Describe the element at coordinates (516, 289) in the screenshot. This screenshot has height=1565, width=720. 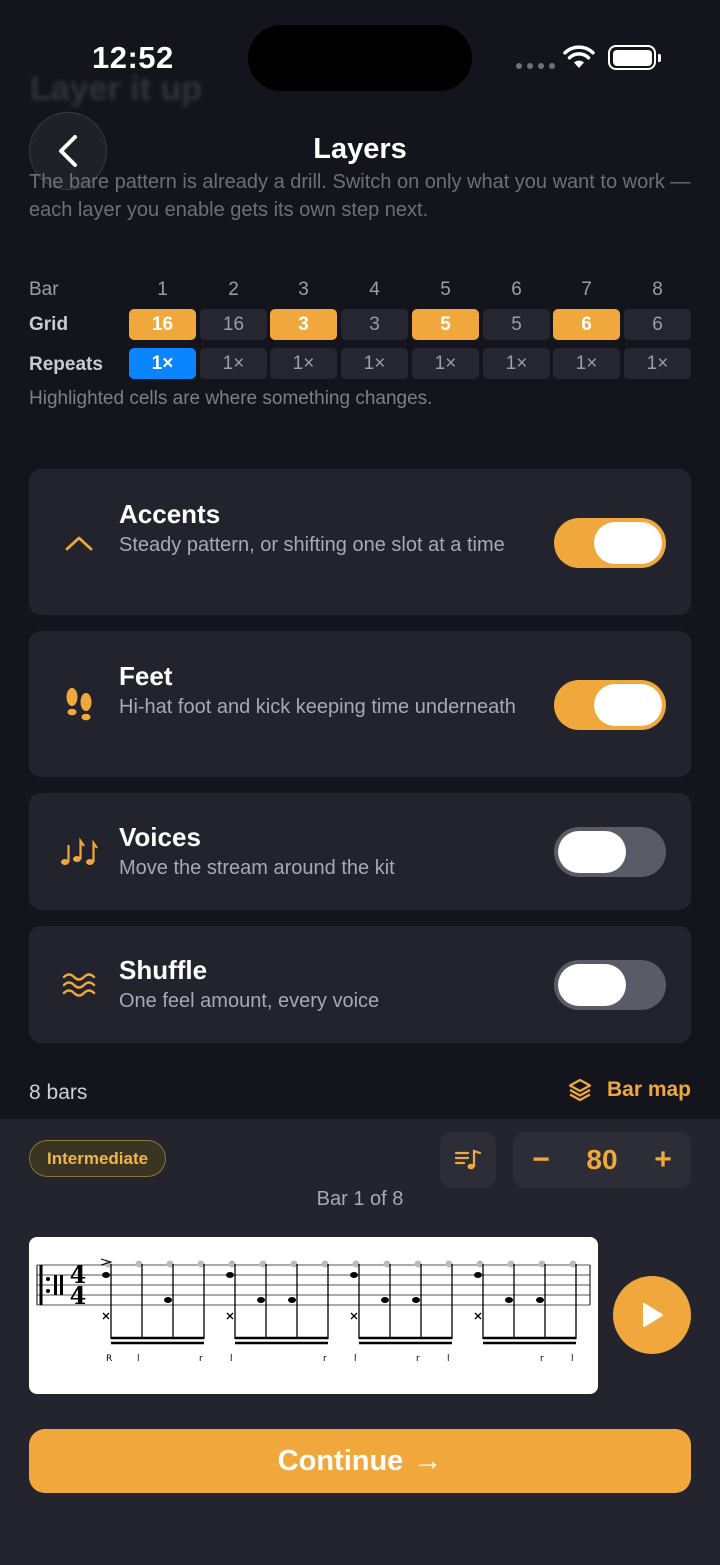
I see `bar-number: 6` at that location.